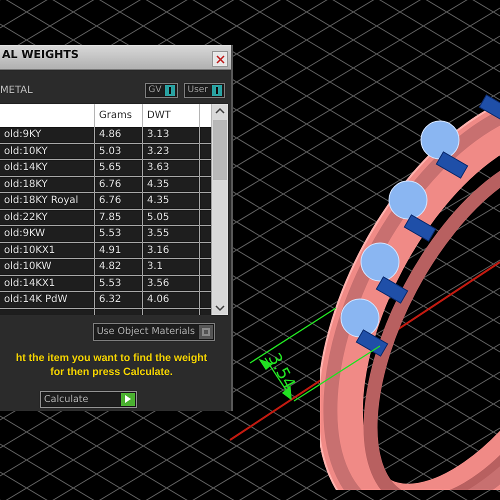  I want to click on table-cell: 4.86, so click(119, 134).